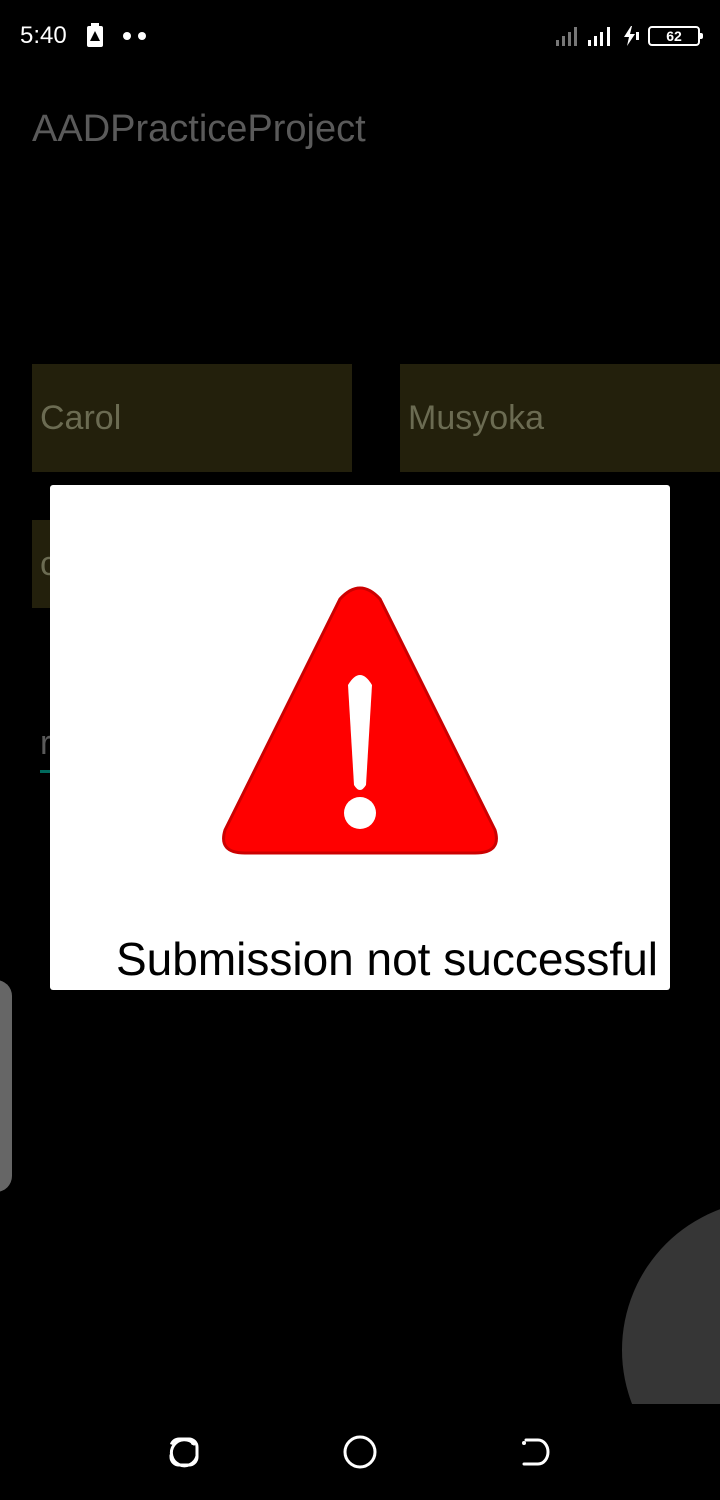 The height and width of the screenshot is (1500, 720). Describe the element at coordinates (43, 35) in the screenshot. I see `status-time: 5:40` at that location.